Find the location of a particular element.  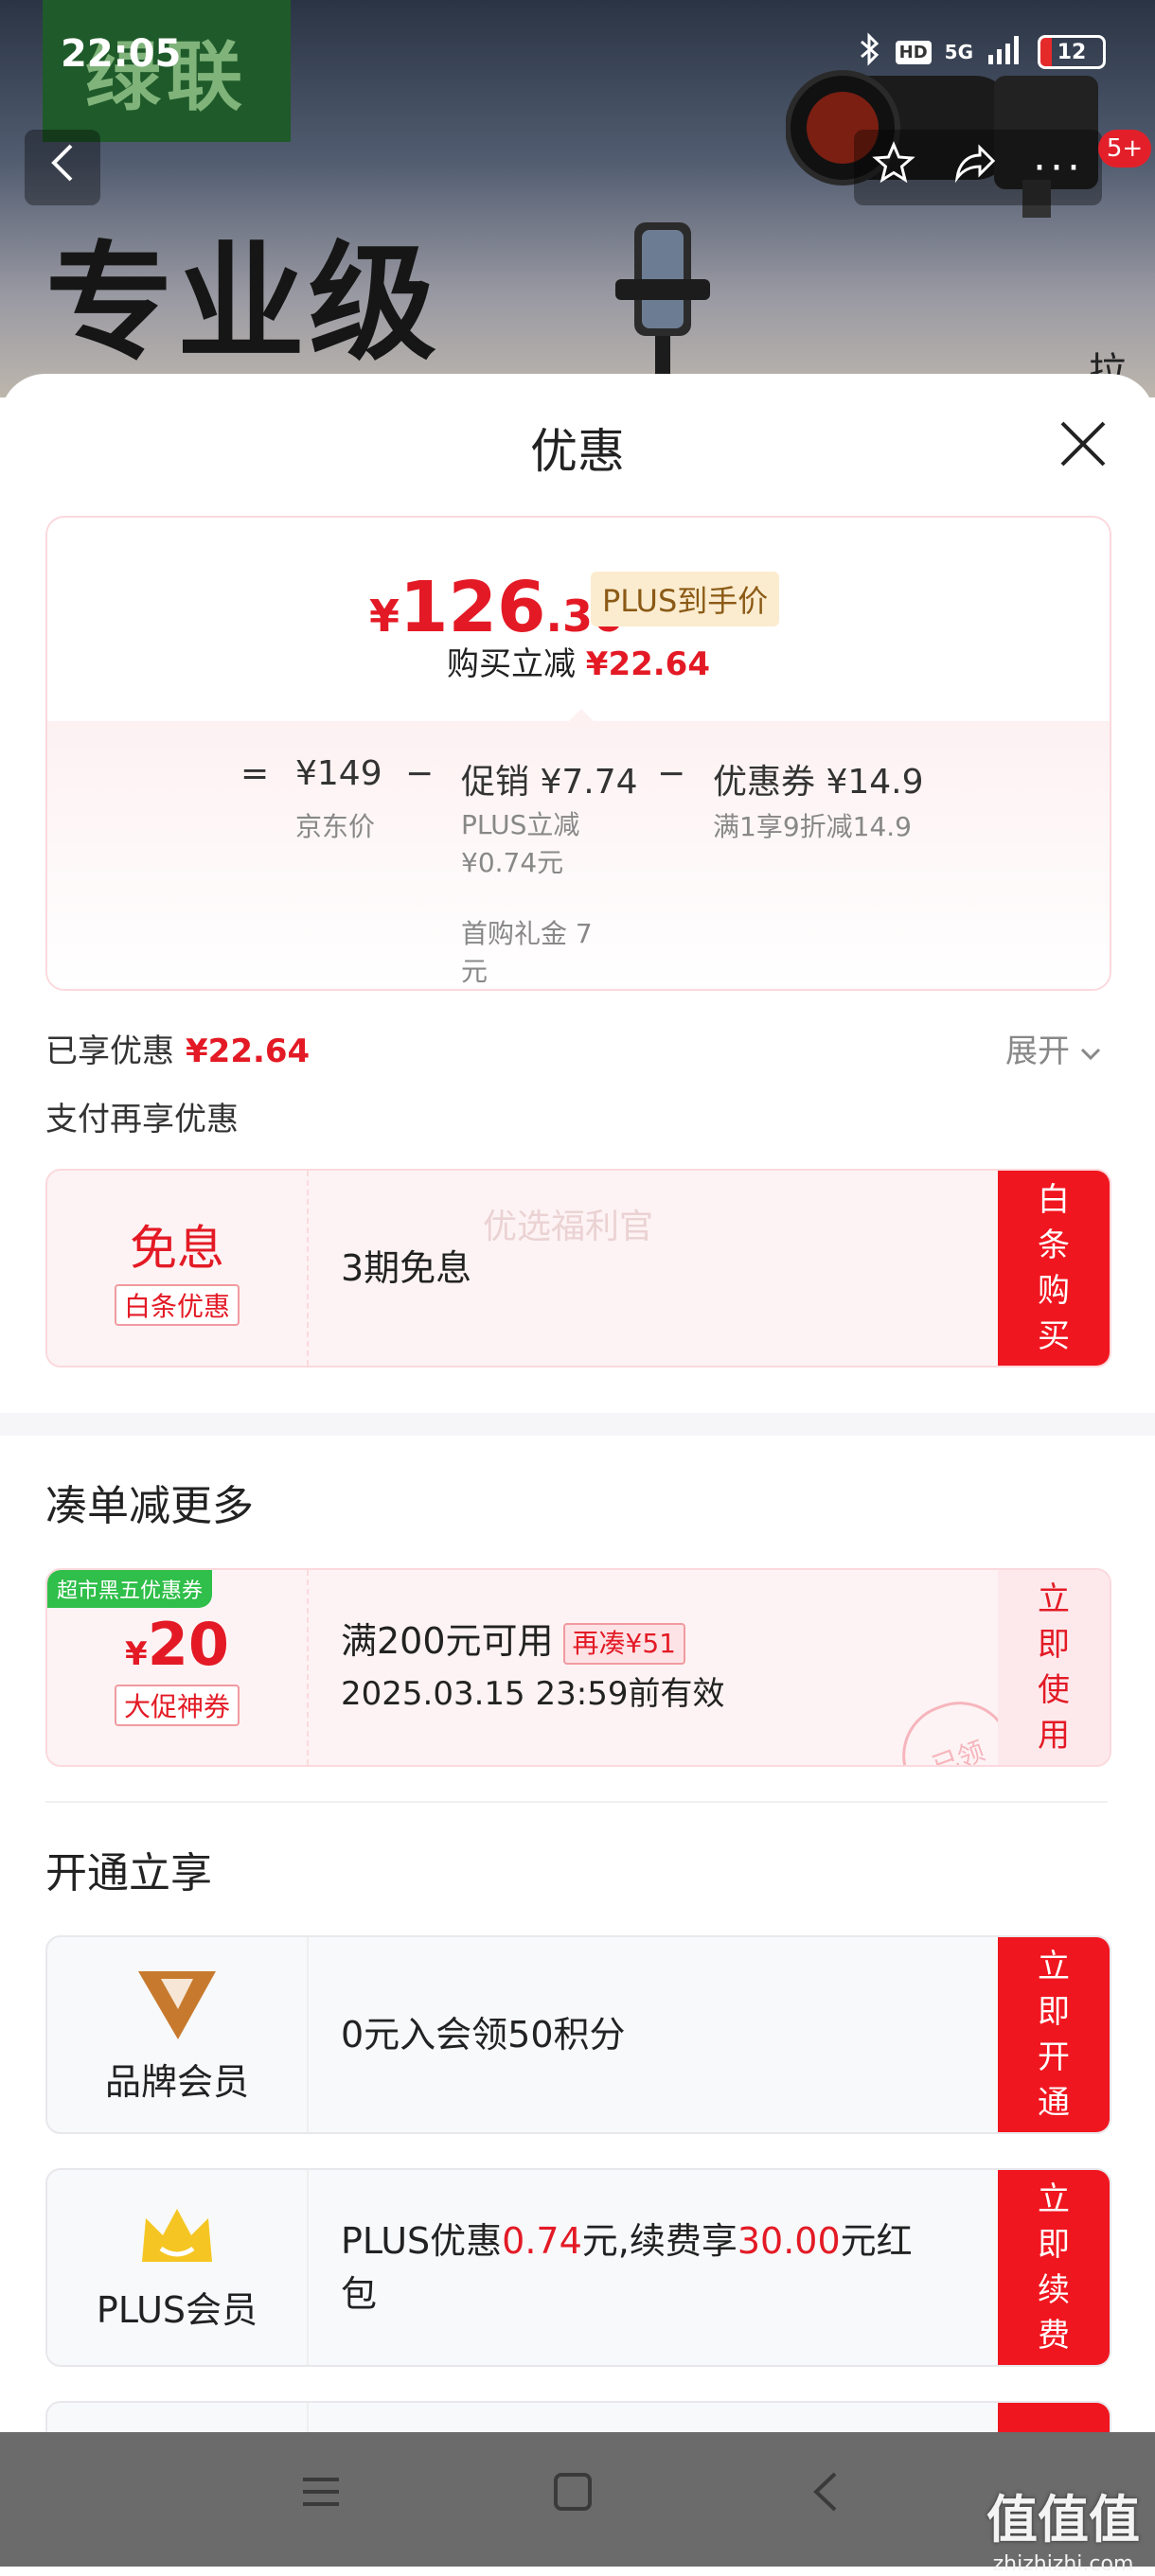

brand-member-name: 品牌会员 is located at coordinates (176, 2081).